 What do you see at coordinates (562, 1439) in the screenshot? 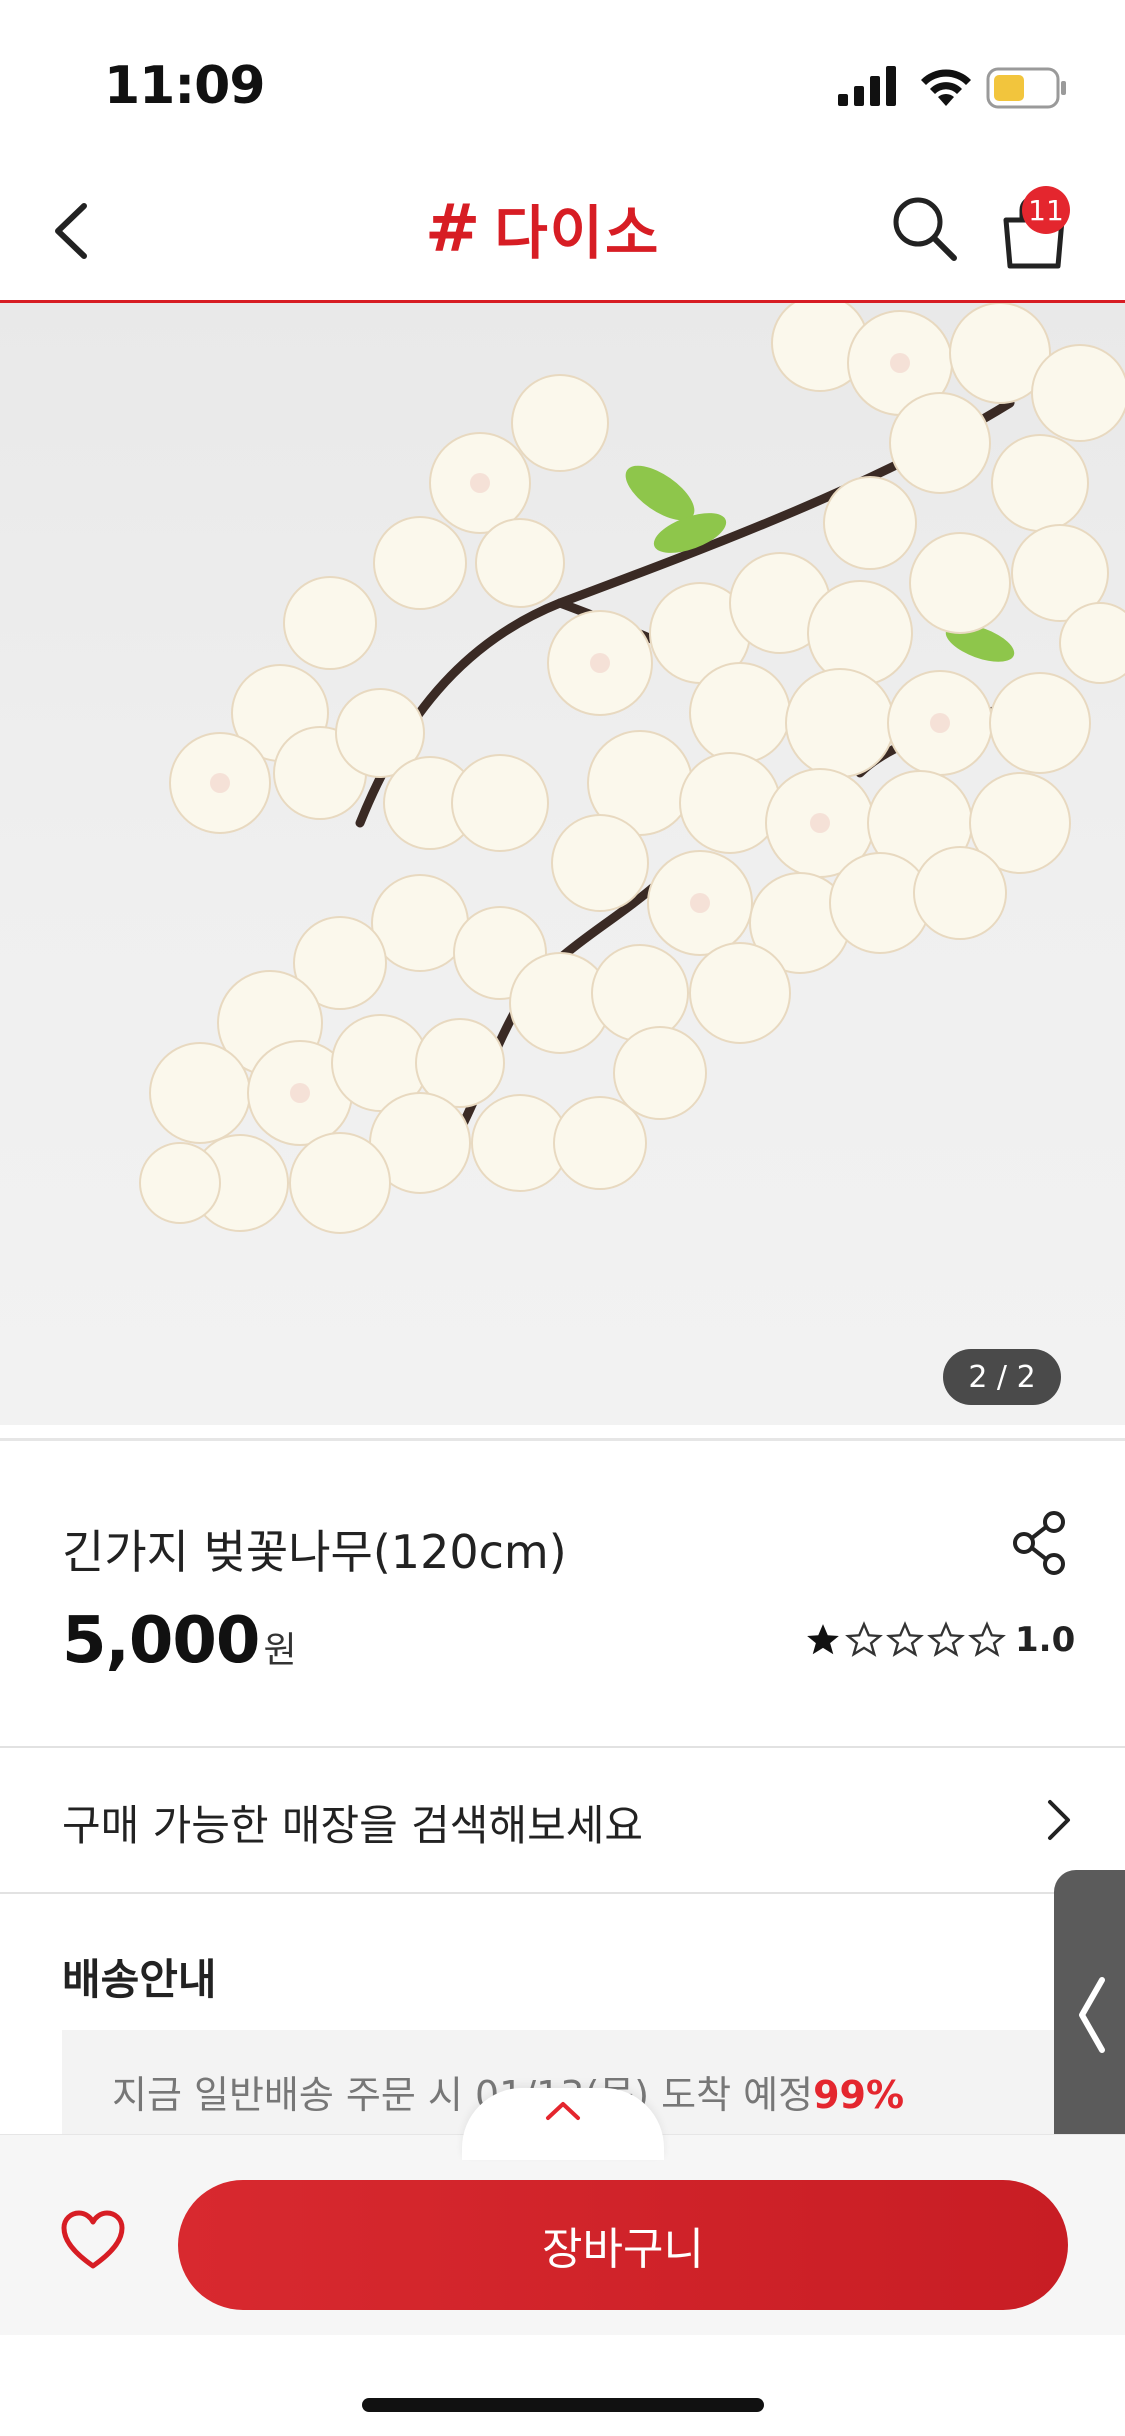
I see `divider` at bounding box center [562, 1439].